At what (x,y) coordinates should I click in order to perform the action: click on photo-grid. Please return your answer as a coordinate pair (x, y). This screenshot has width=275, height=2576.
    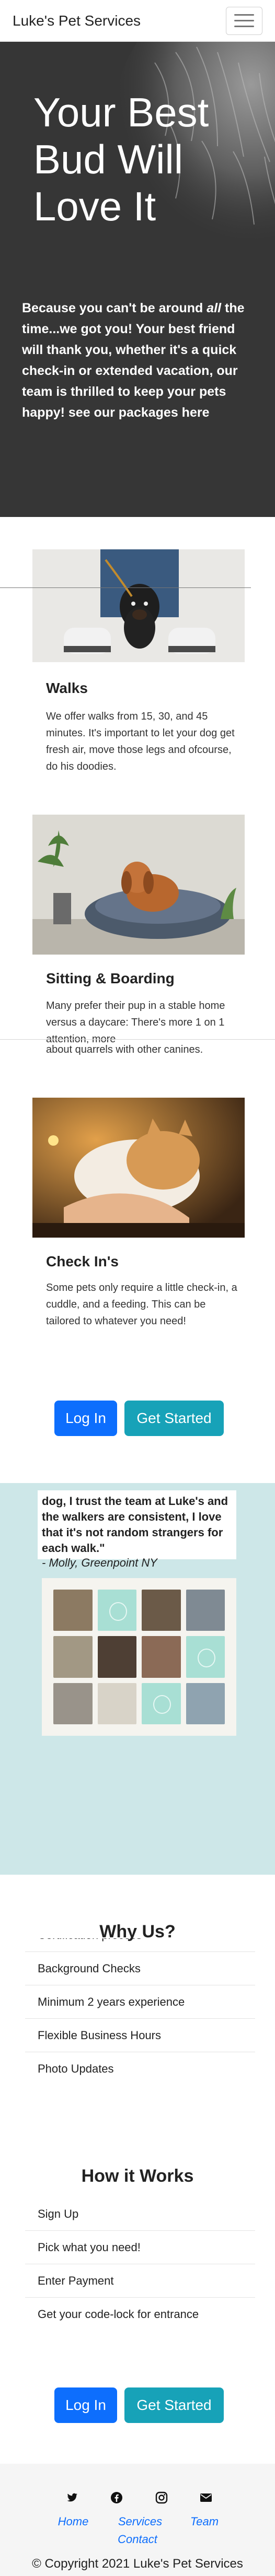
    Looking at the image, I should click on (139, 1657).